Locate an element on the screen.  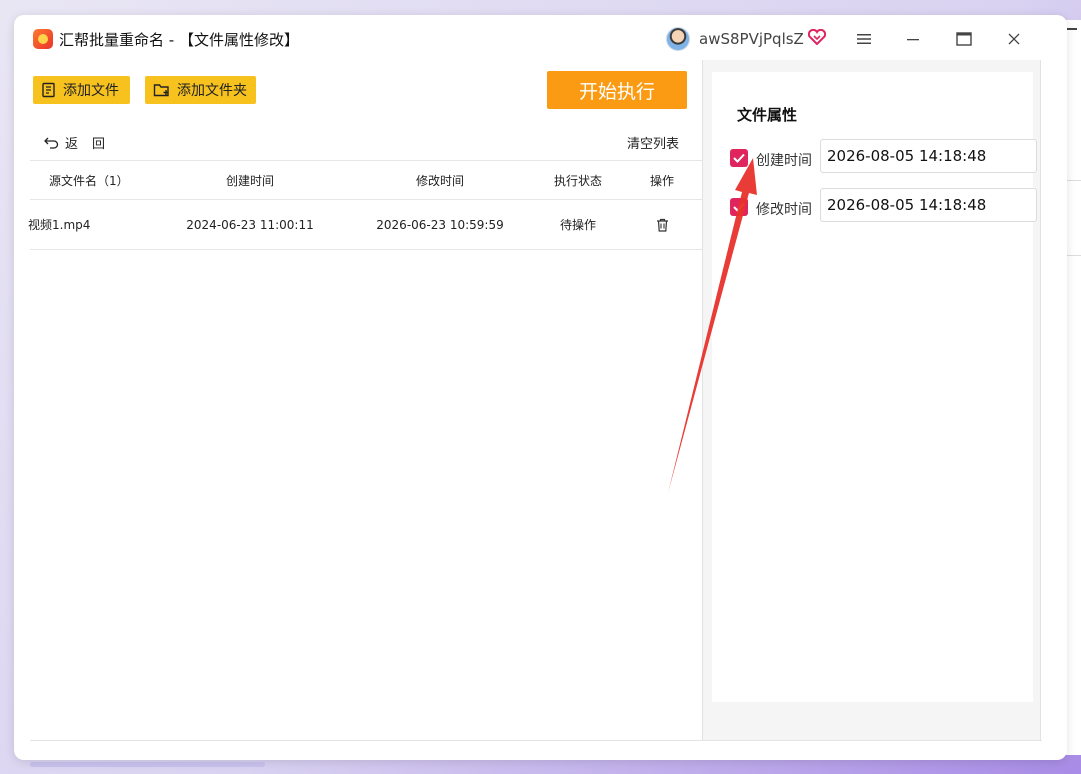
created-time-input is located at coordinates (928, 156).